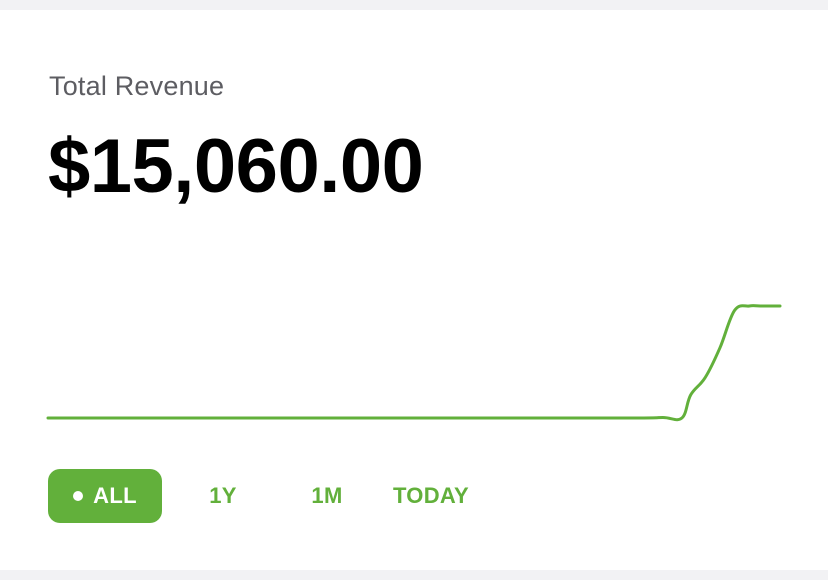 The height and width of the screenshot is (580, 828). I want to click on selected-dot-icon, so click(78, 496).